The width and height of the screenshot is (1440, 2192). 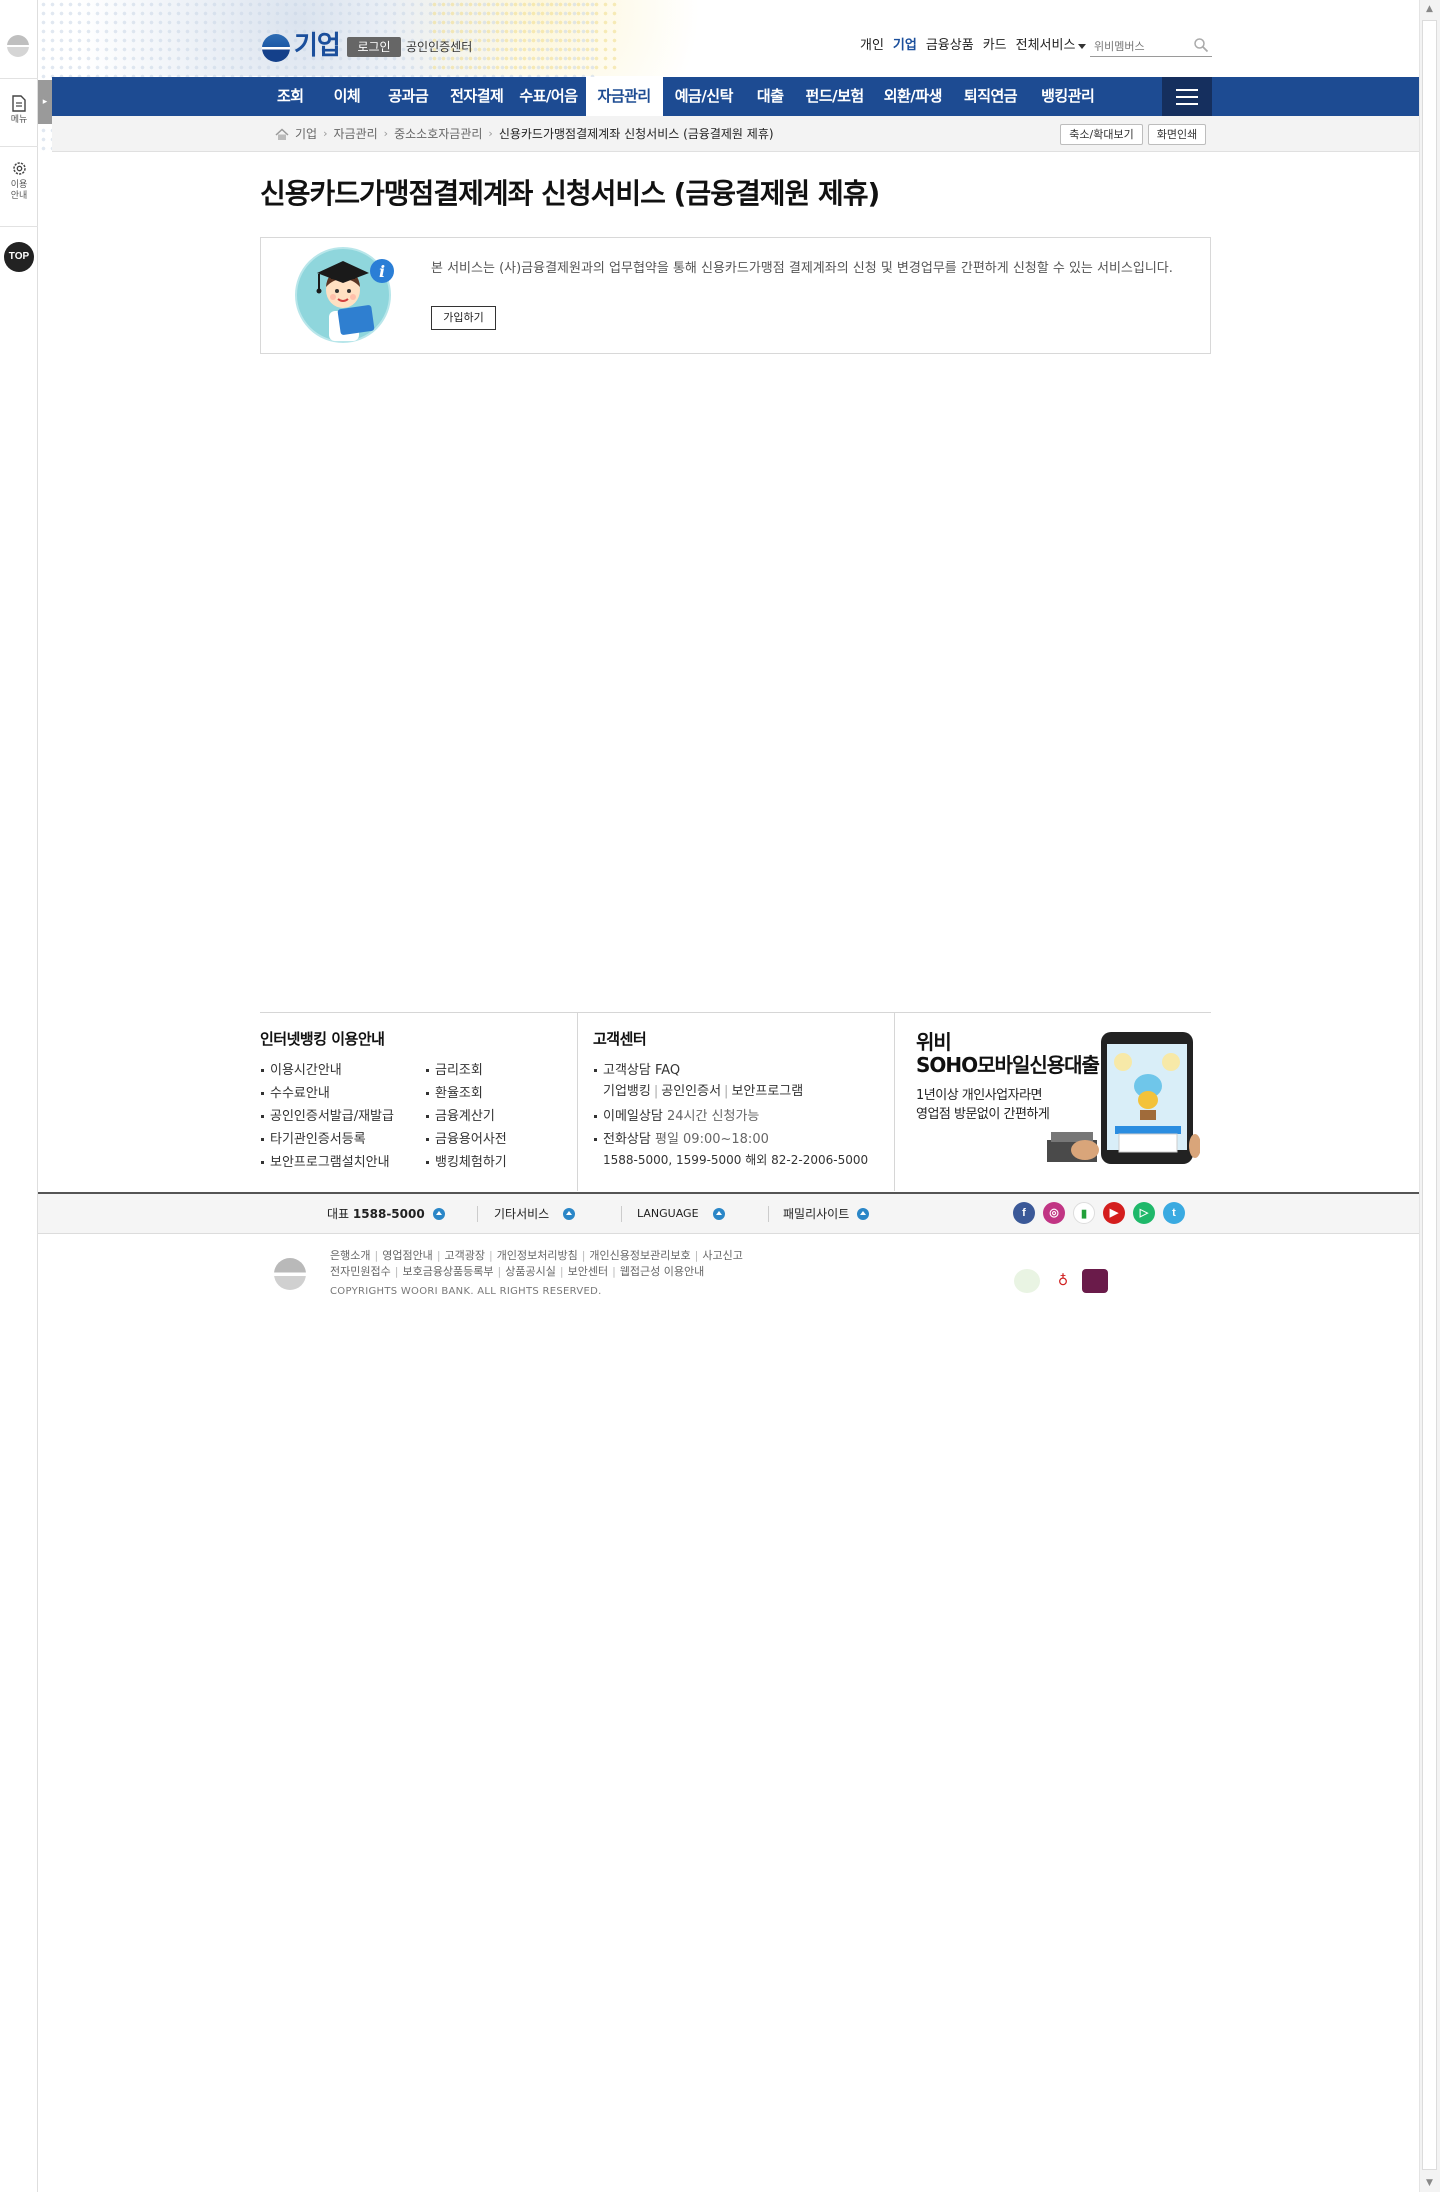 I want to click on footer-links-row-1: 은행소개 | 영업점안내 | 고객광장 | 개인정보처리방침 | 개인신용정보관리보호 | 사고신고, so click(x=536, y=1255).